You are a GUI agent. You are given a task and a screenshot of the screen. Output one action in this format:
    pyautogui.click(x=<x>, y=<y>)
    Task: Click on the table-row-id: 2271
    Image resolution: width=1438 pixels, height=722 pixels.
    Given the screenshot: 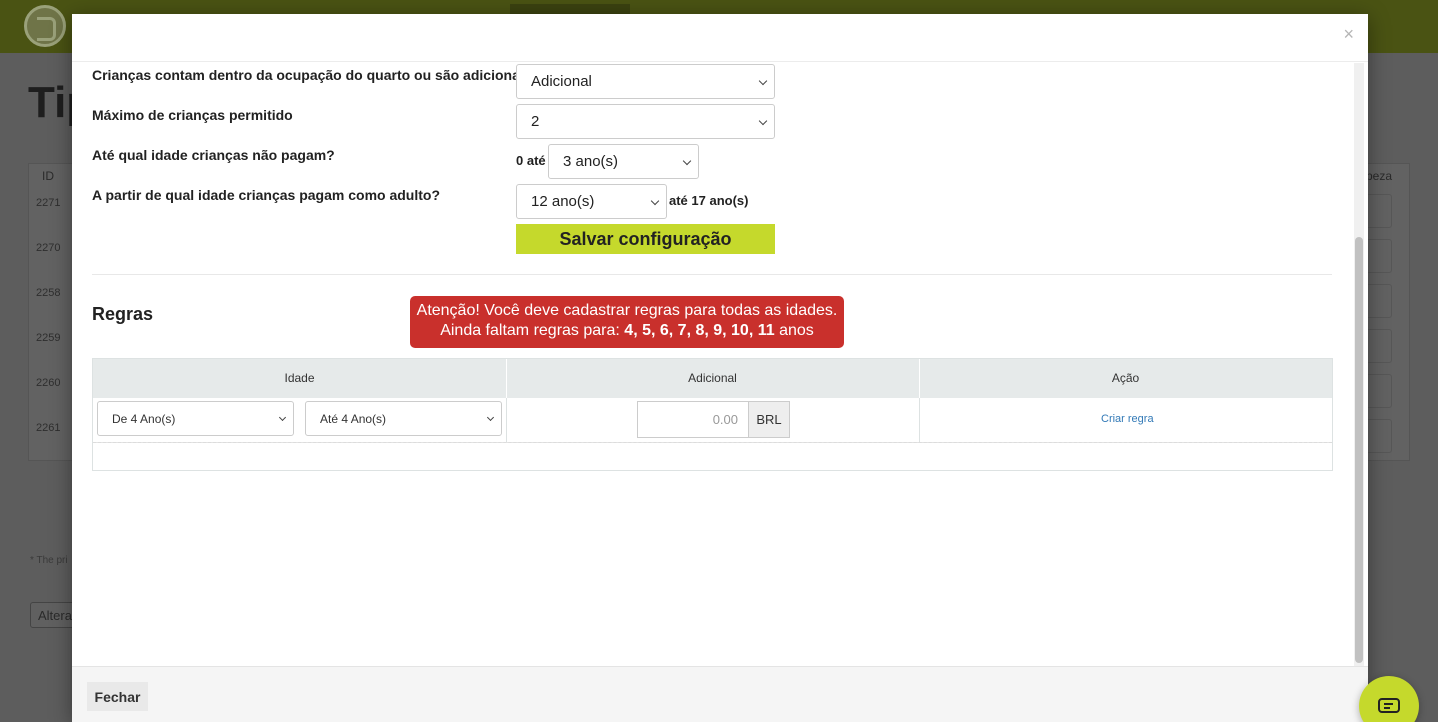 What is the action you would take?
    pyautogui.click(x=48, y=203)
    